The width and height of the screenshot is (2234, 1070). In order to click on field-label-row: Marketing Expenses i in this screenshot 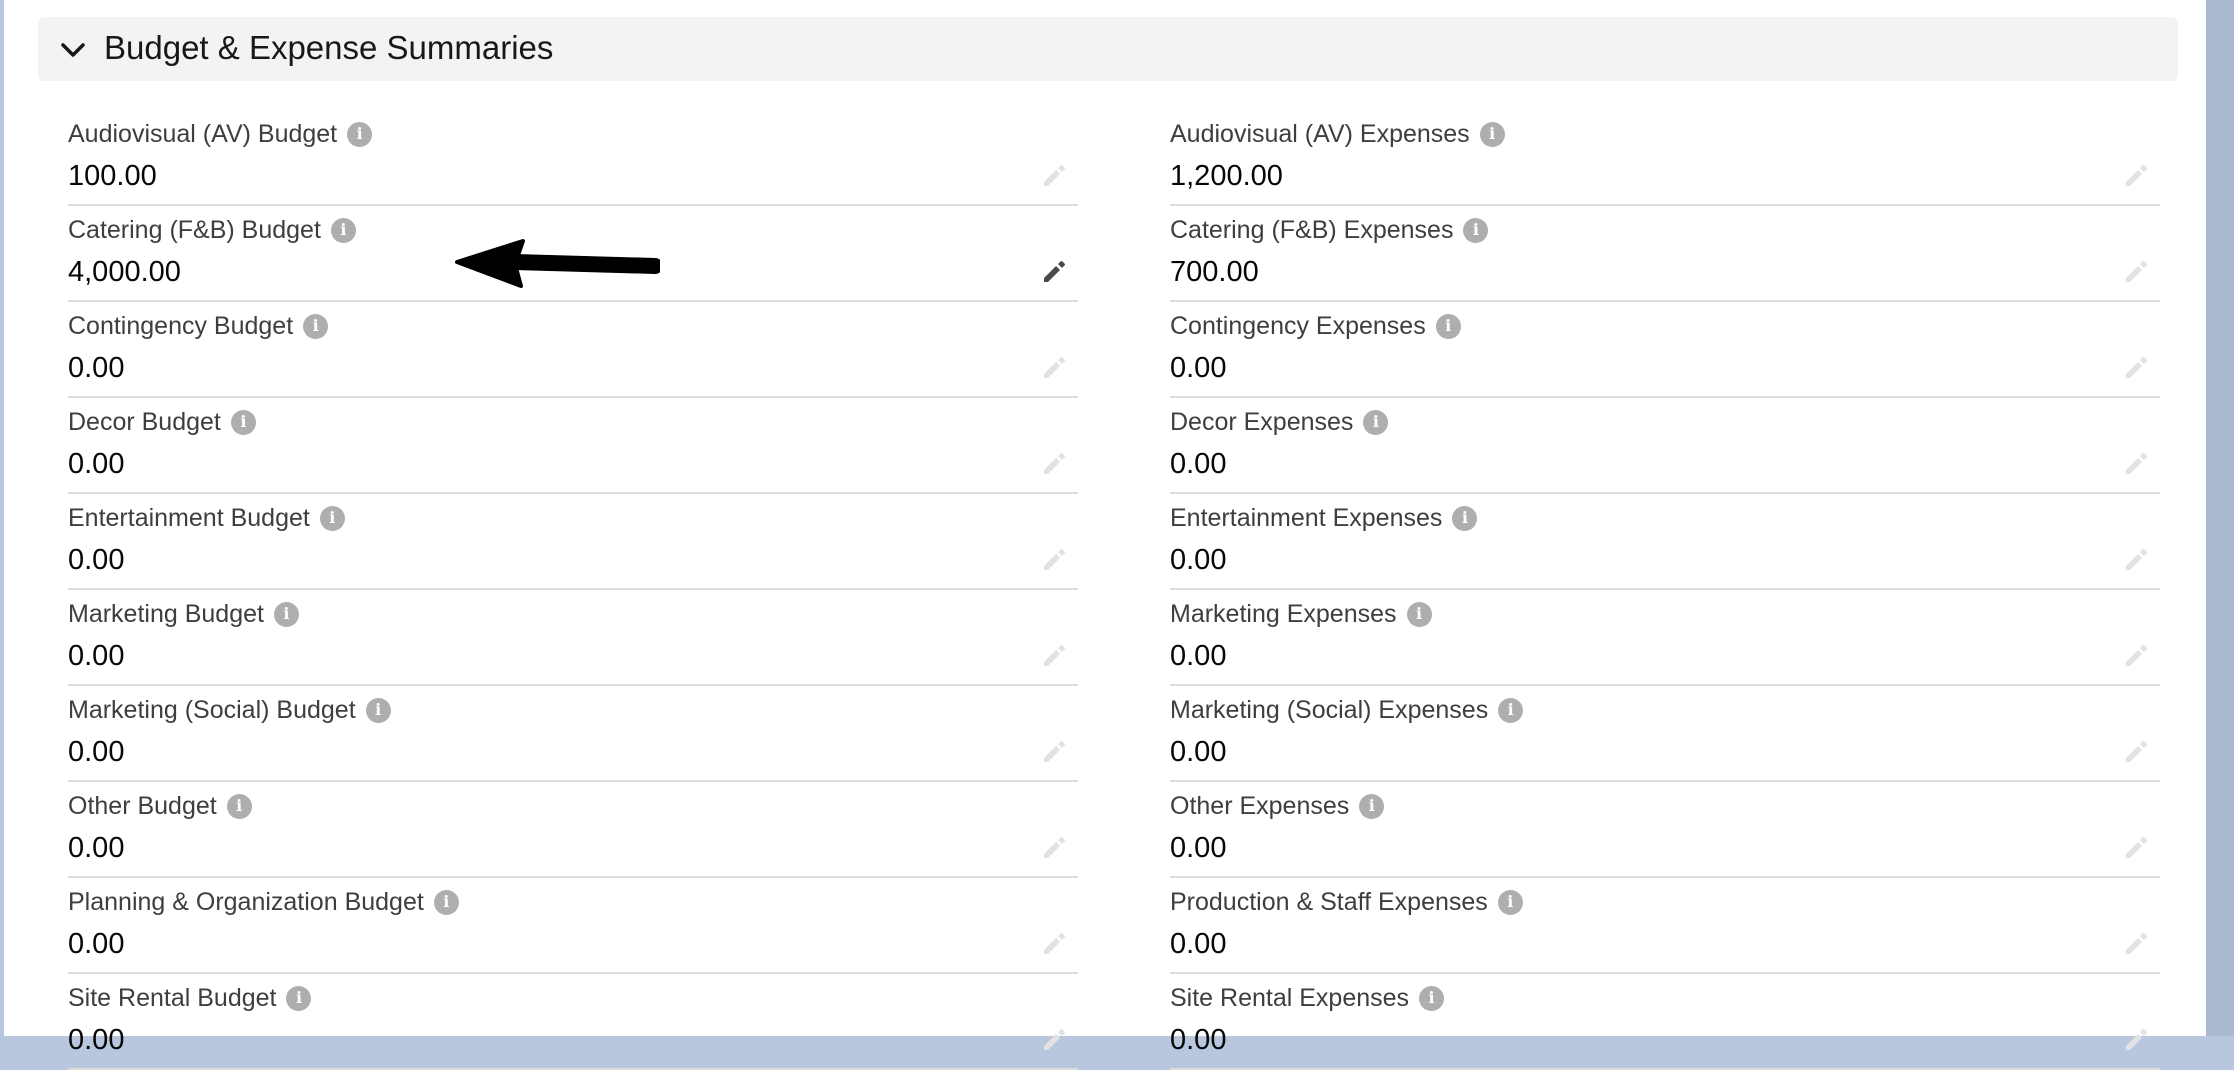, I will do `click(1301, 614)`.